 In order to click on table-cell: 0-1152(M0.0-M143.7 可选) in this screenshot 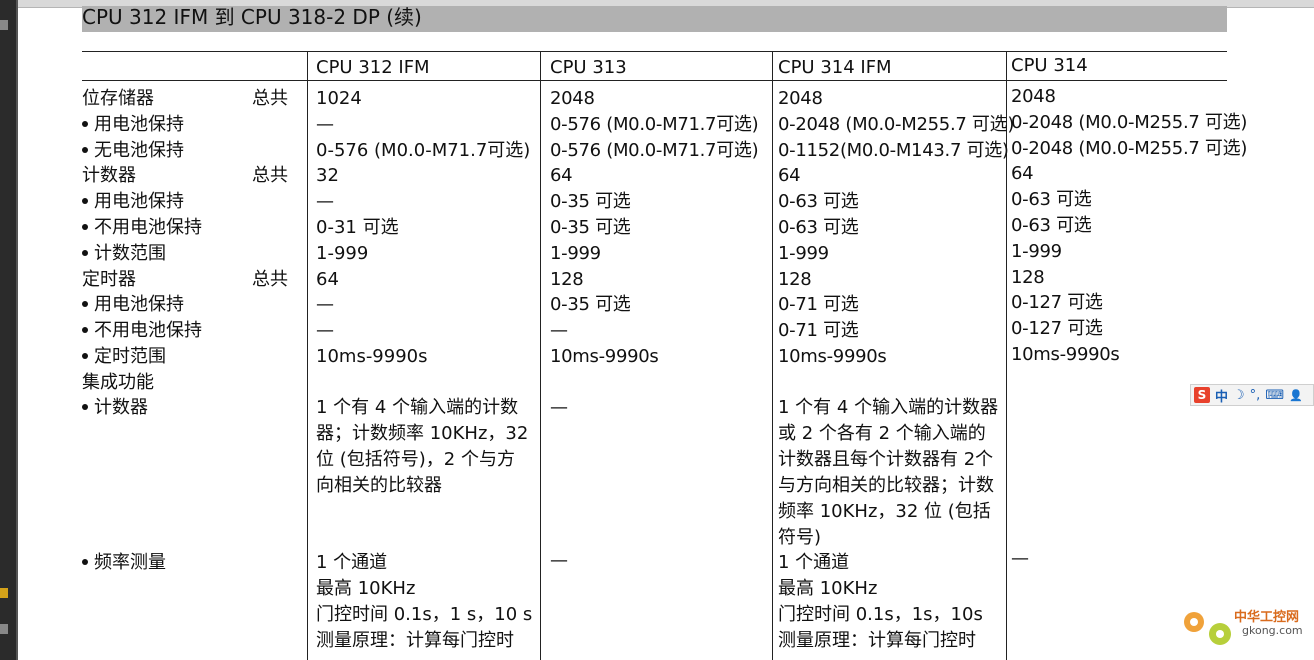, I will do `click(893, 150)`.